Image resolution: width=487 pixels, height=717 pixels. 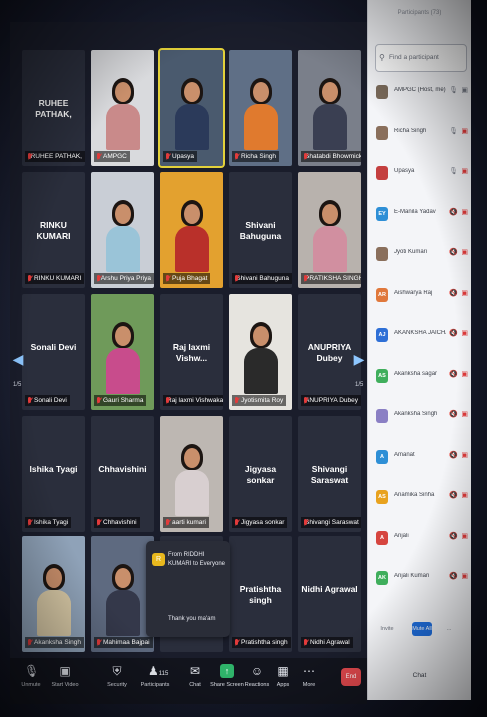 I want to click on participant-list-item: A Amanat 🔇 ▣, so click(x=421, y=458).